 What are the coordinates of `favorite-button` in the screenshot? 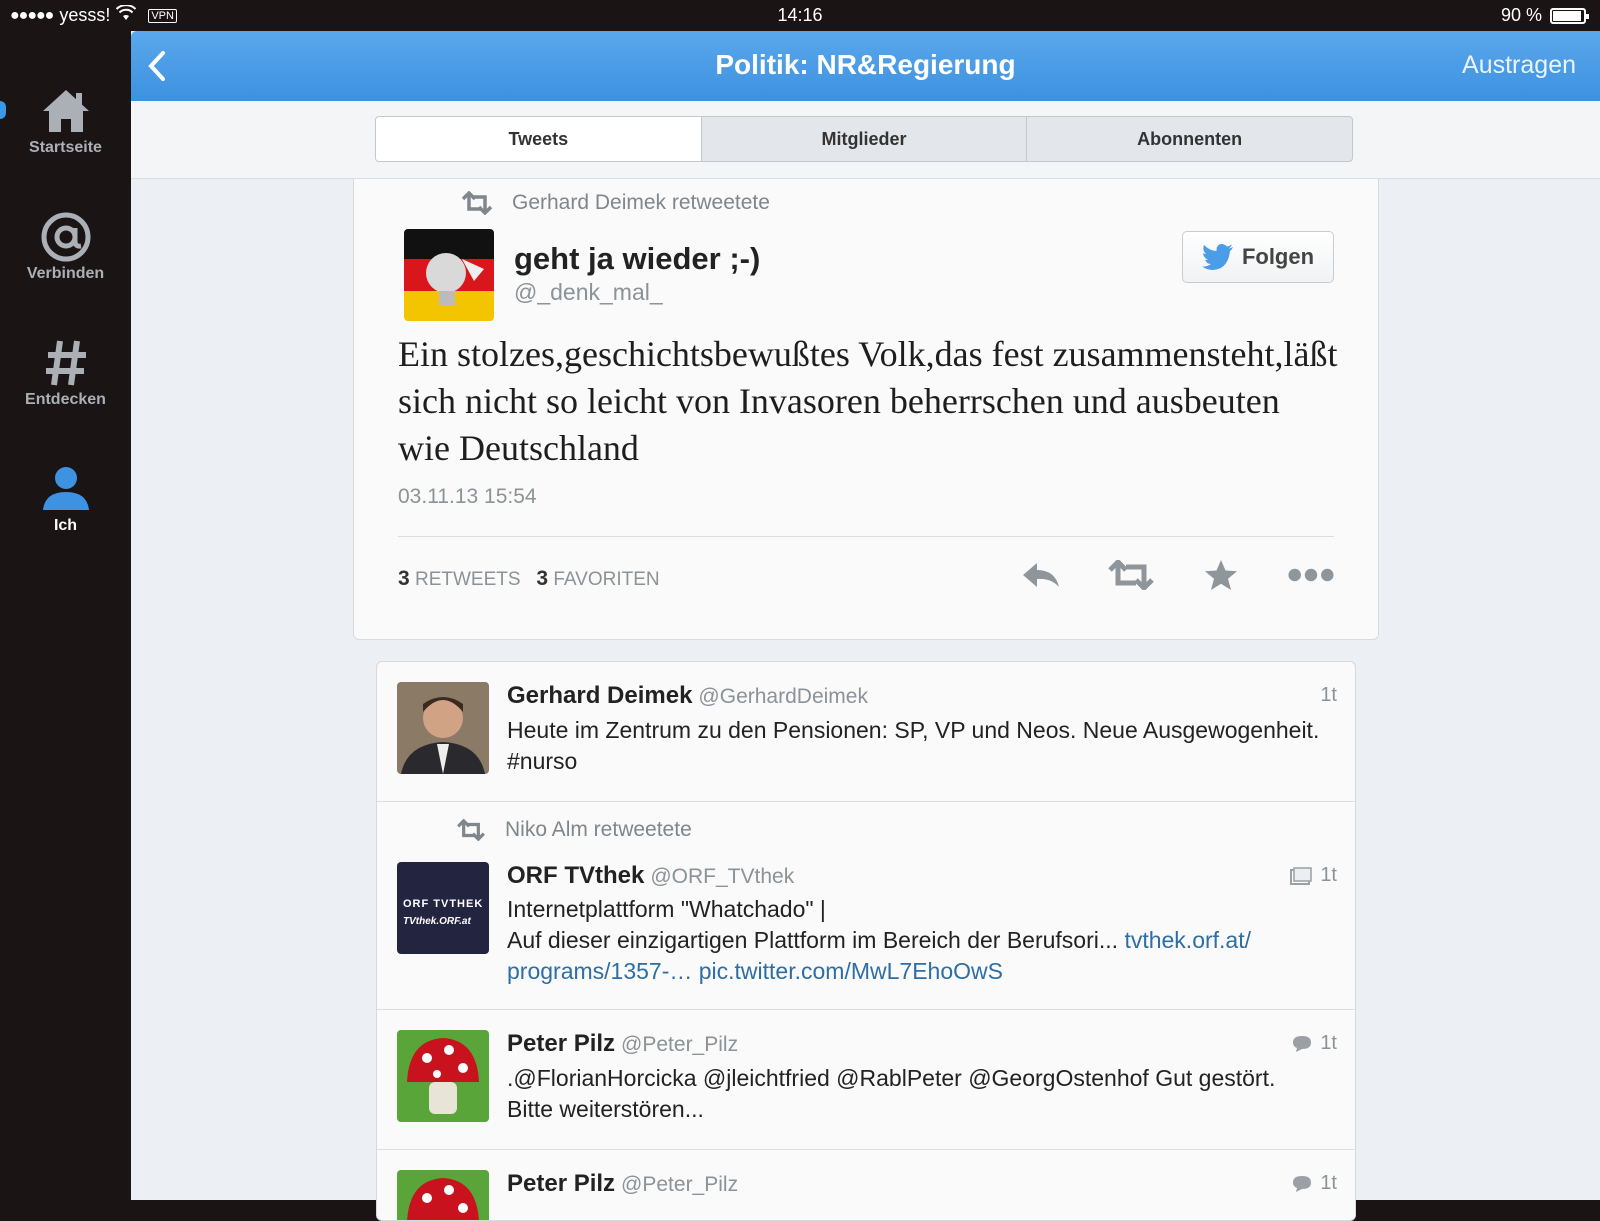 It's located at (1221, 575).